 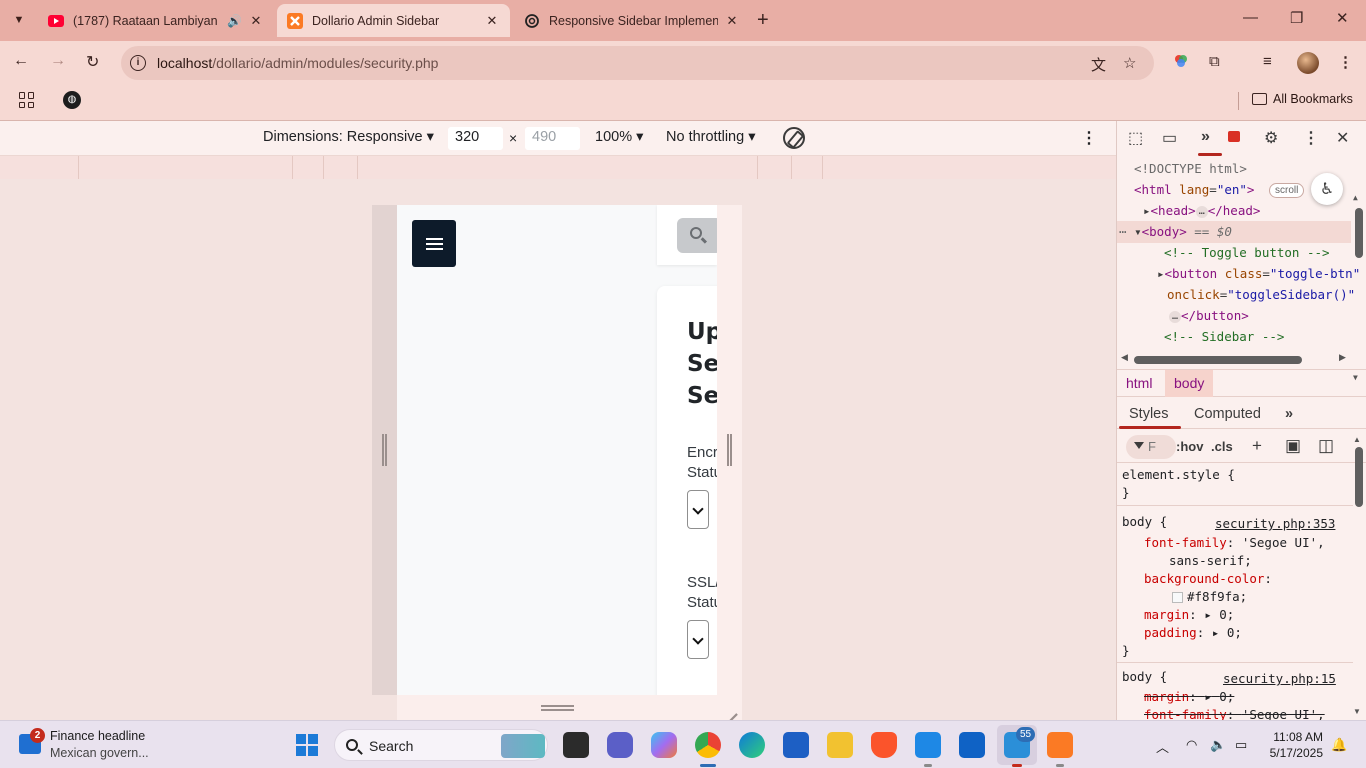 I want to click on windows-start-icon, so click(x=307, y=745).